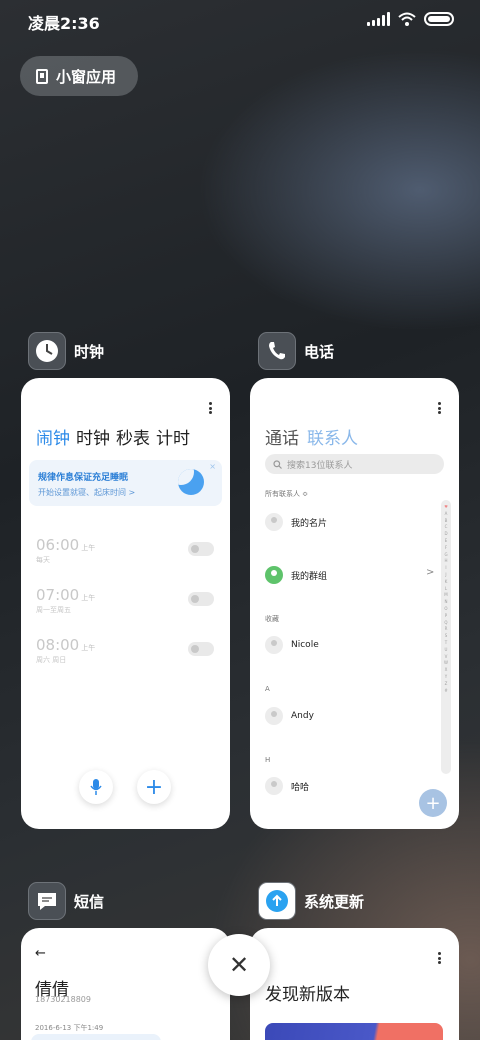  What do you see at coordinates (445, 534) in the screenshot?
I see `alphabet-letter: D` at bounding box center [445, 534].